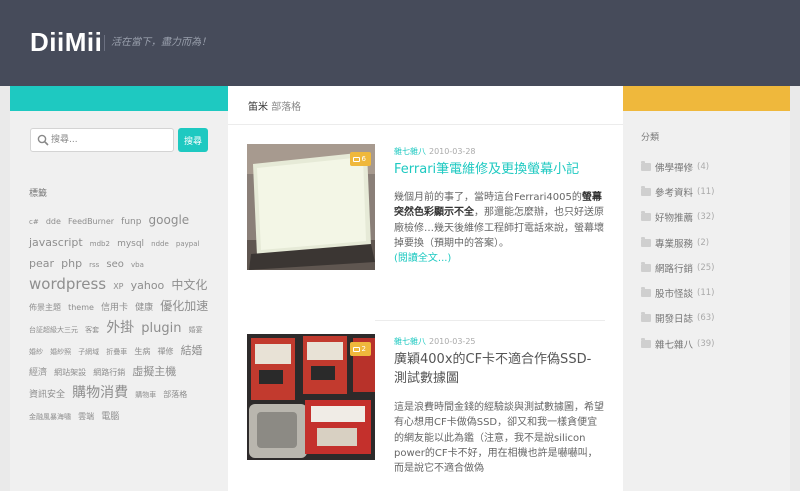 The image size is (800, 491). I want to click on tag-link: yahoo, so click(148, 285).